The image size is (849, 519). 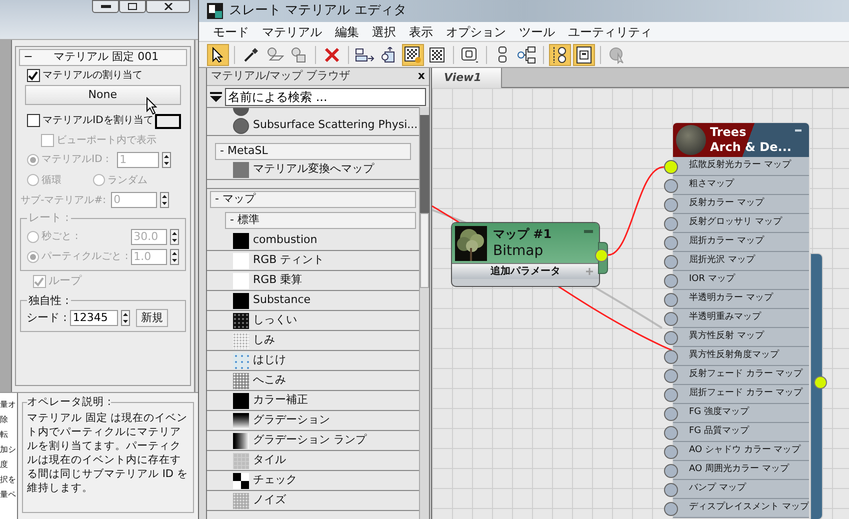 What do you see at coordinates (476, 31) in the screenshot?
I see `menu-item: オプション` at bounding box center [476, 31].